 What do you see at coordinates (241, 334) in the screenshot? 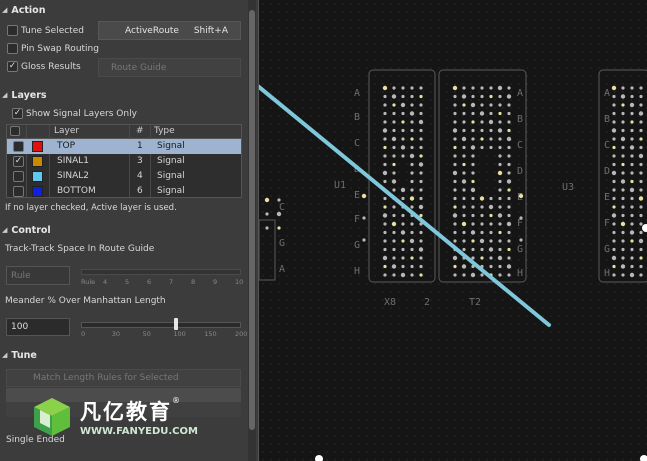
I see `slider-tick-label: 200` at bounding box center [241, 334].